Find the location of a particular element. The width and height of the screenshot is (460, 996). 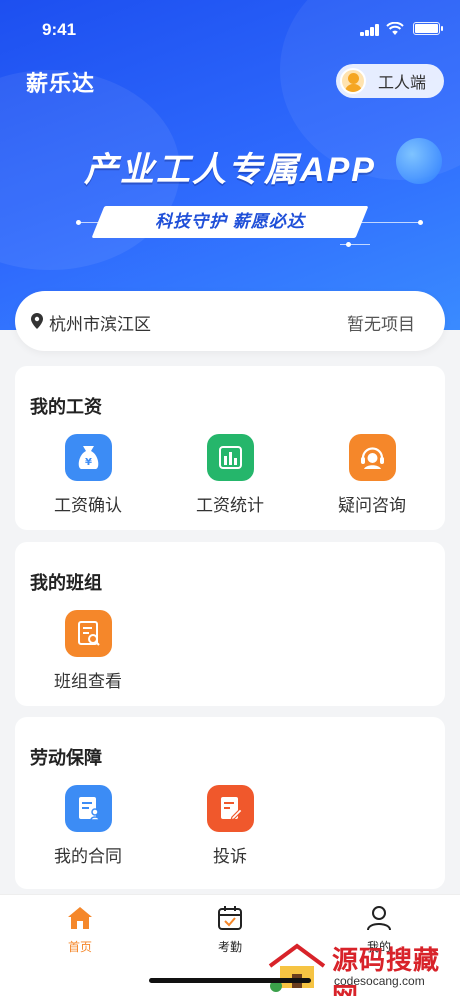

contract-label: 我的合同 is located at coordinates (88, 856).